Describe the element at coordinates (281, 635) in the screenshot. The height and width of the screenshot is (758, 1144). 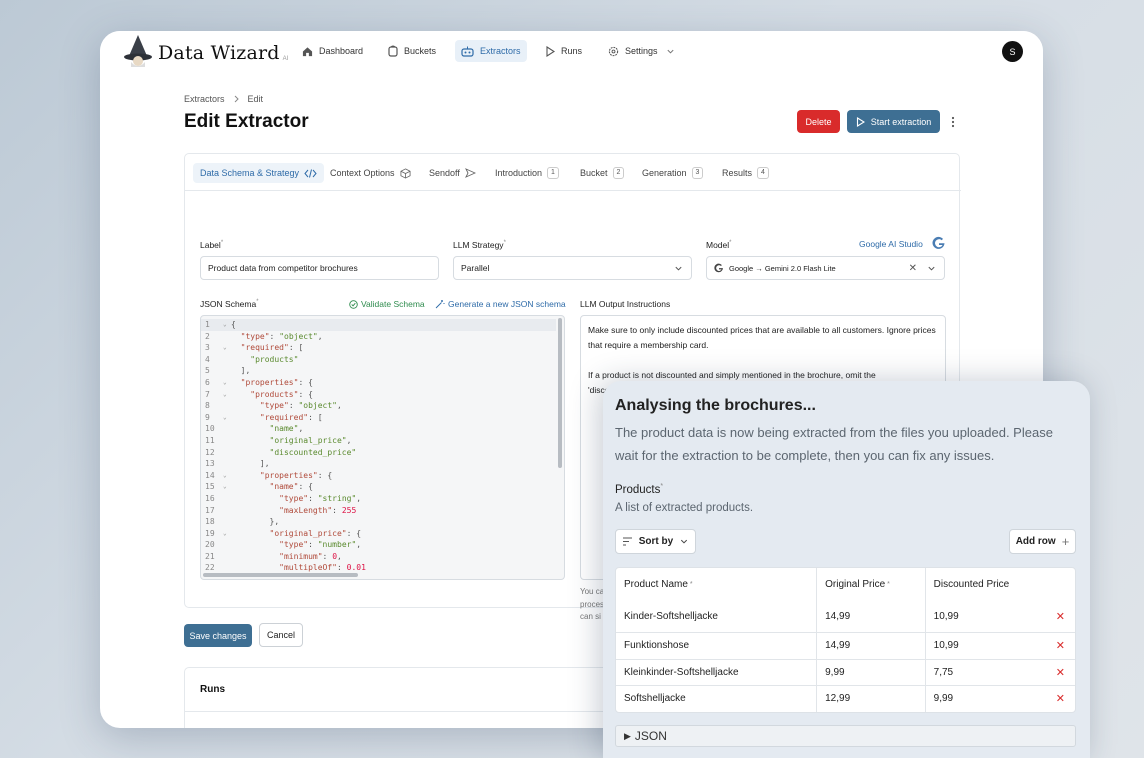
I see `cancel-button: Cancel` at that location.